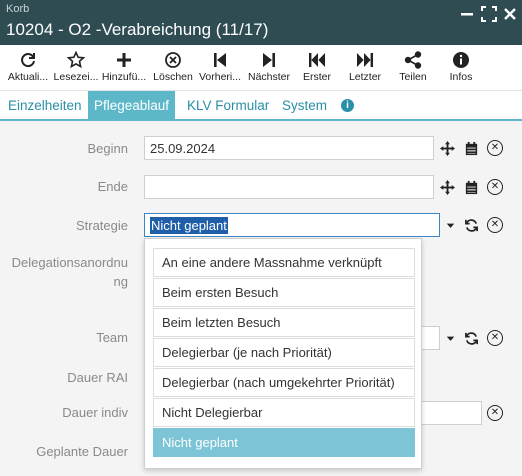  Describe the element at coordinates (284, 262) in the screenshot. I see `dropdown-option: An eine andere Massnahme verknüpft` at that location.